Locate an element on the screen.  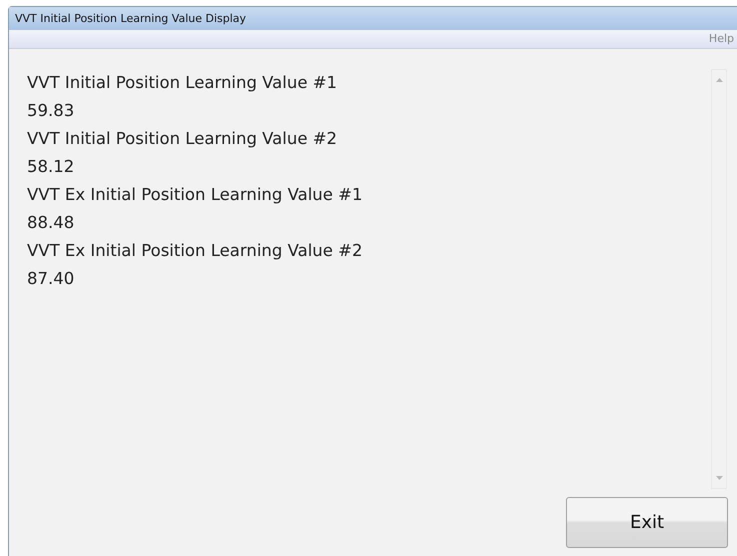
value-label: VVT Ex Initial Position Learning Value #1 is located at coordinates (195, 195).